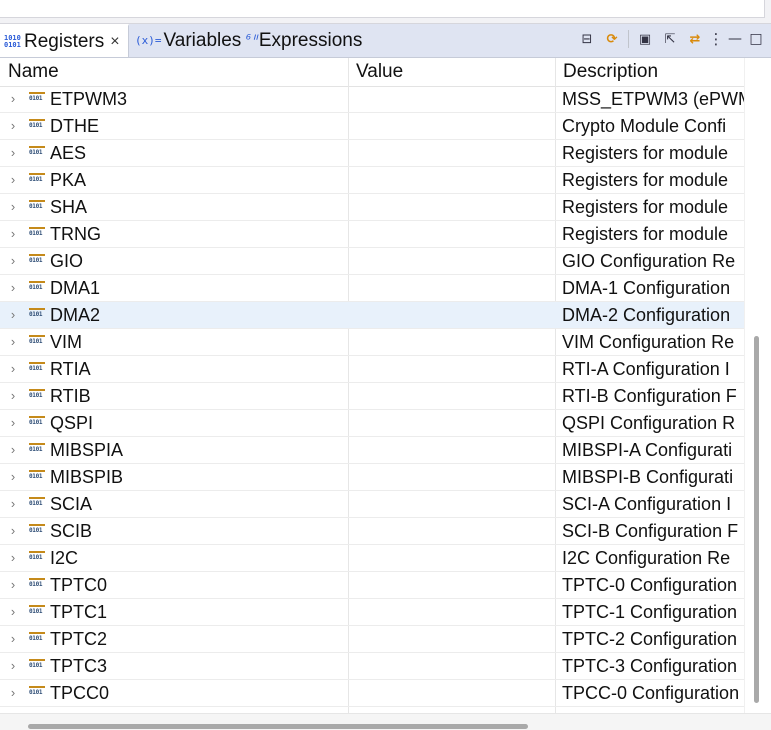 The image size is (771, 730). I want to click on table-row: › 0101 DMA2 DMA-2 Configuration, so click(372, 315).